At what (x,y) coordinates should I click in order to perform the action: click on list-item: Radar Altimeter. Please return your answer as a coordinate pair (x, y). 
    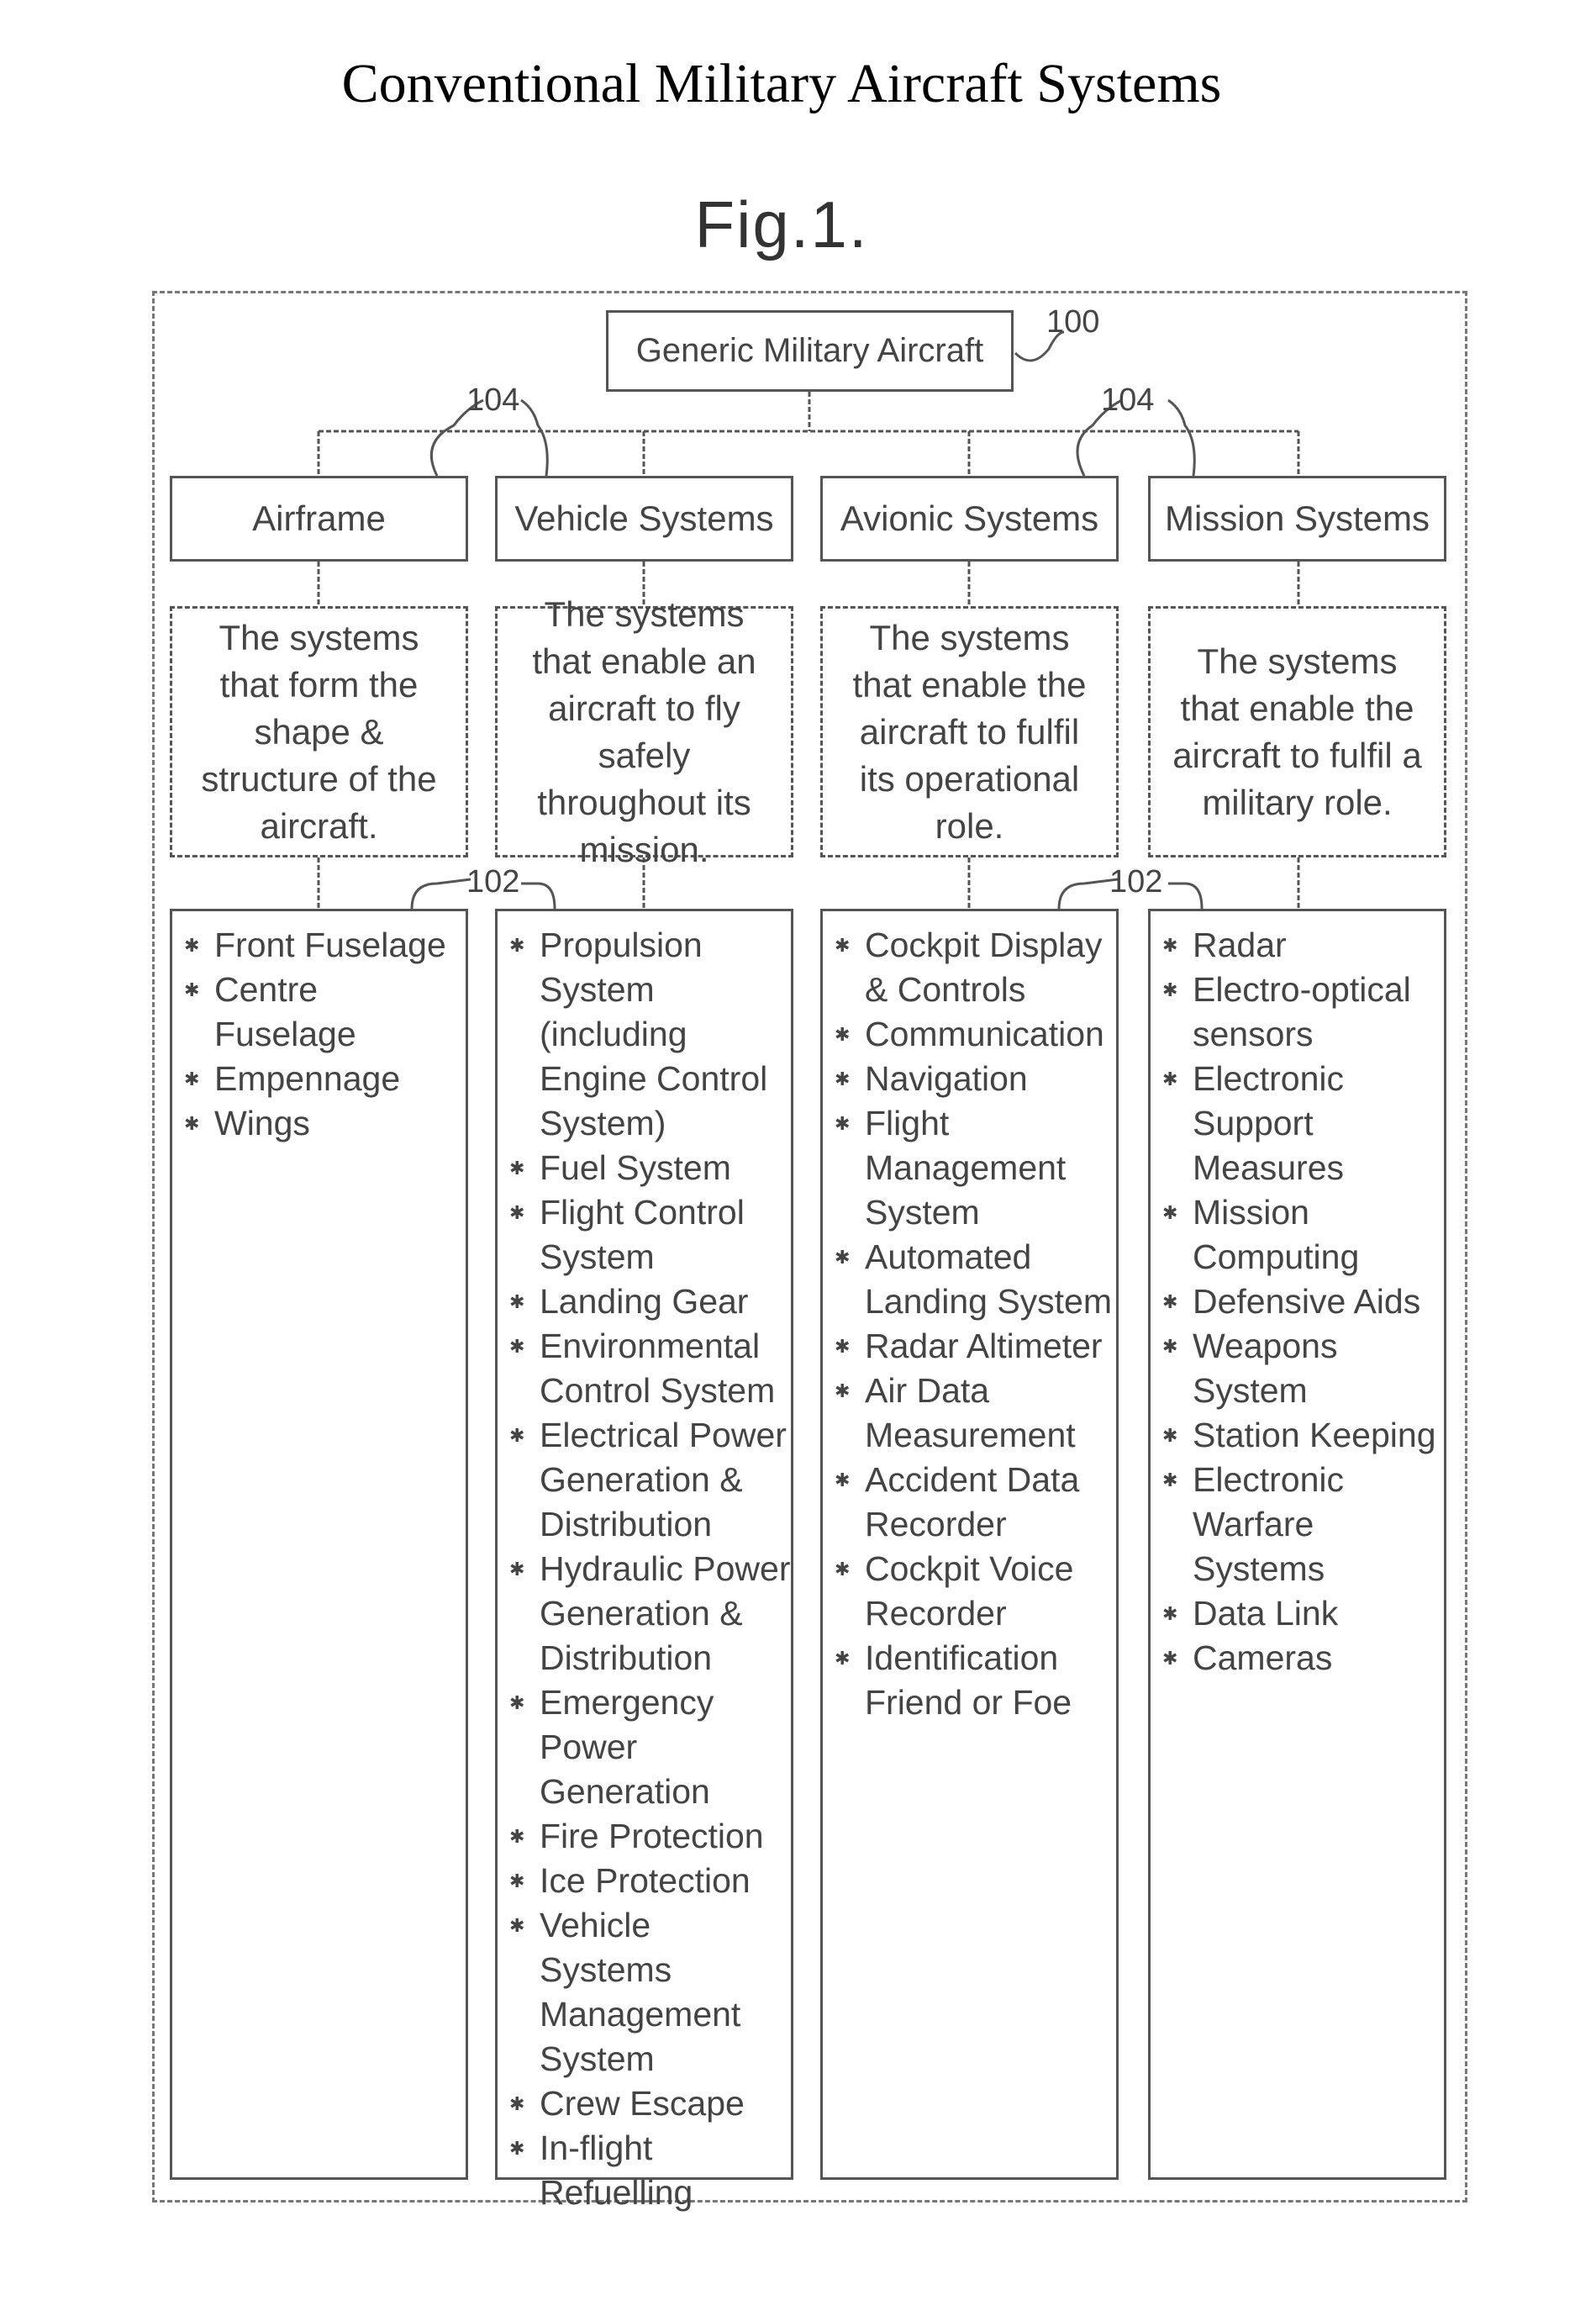
    Looking at the image, I should click on (976, 1346).